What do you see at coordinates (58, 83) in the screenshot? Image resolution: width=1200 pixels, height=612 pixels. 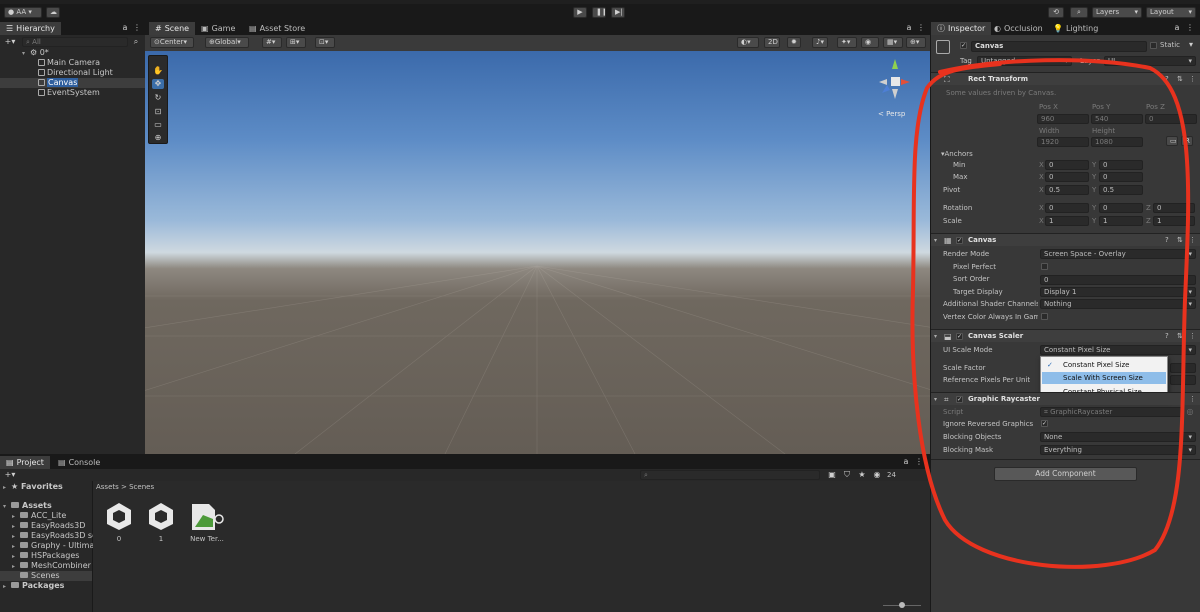 I see `hierarchy-item-canvas: Canvas` at bounding box center [58, 83].